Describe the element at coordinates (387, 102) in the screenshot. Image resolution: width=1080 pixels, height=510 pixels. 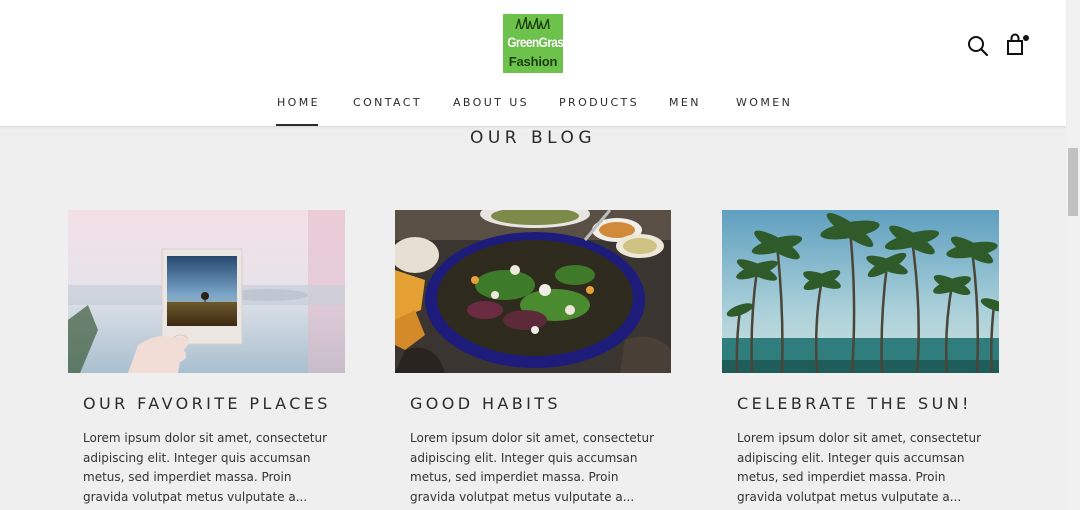
I see `nav-item-contact: CONTACT` at that location.